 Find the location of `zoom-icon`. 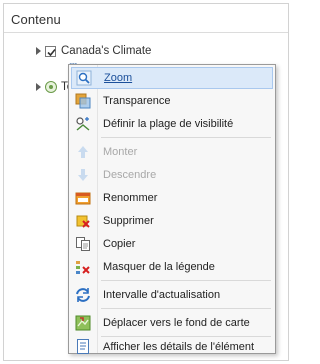

zoom-icon is located at coordinates (84, 78).